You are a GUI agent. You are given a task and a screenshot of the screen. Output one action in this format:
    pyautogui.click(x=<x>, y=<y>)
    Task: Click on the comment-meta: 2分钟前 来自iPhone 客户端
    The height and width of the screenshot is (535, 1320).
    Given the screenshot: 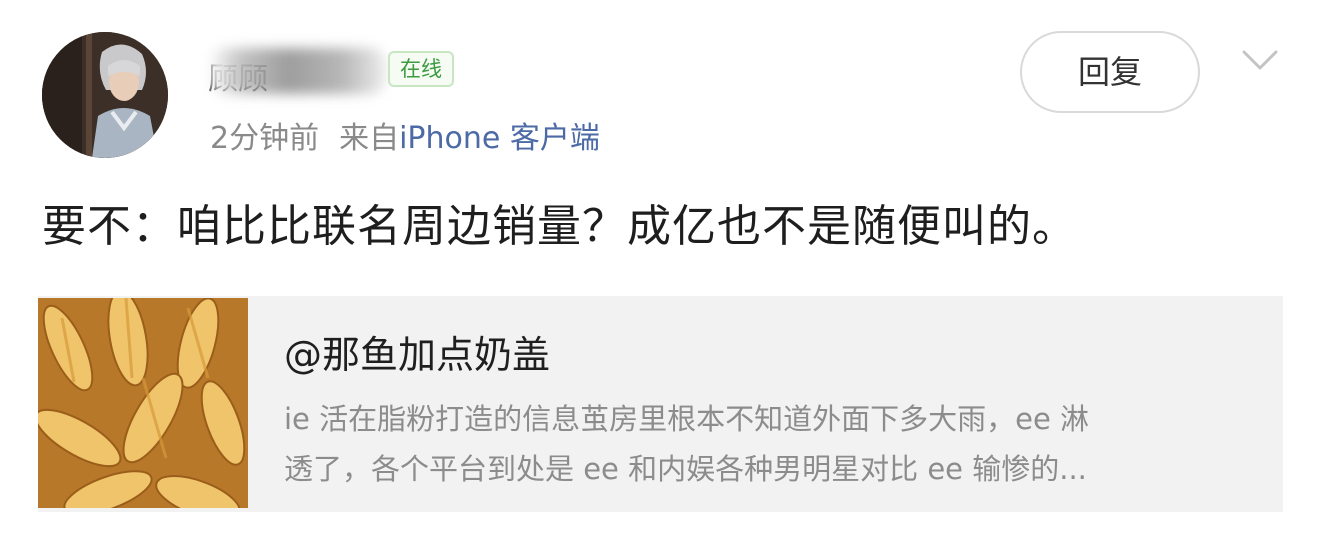 What is the action you would take?
    pyautogui.click(x=405, y=135)
    